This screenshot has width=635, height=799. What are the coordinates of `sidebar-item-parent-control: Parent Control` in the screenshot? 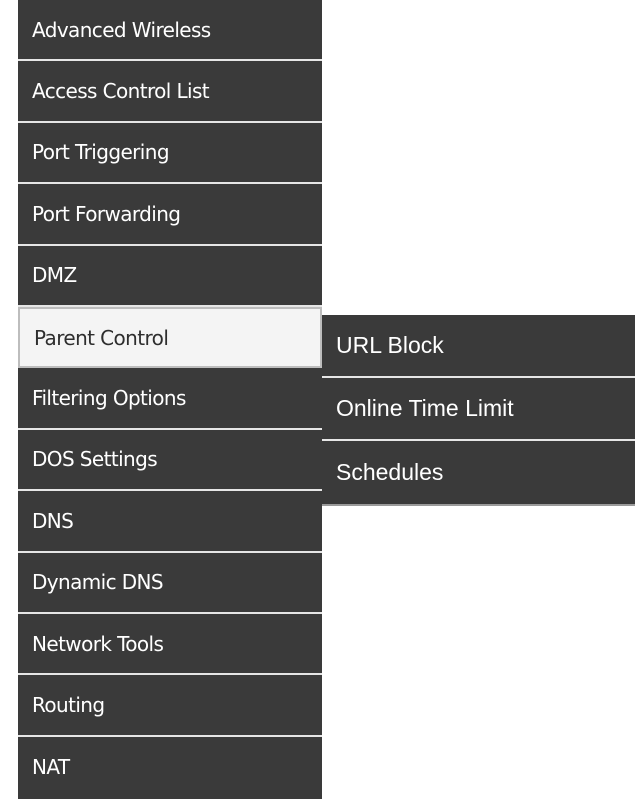 It's located at (170, 337).